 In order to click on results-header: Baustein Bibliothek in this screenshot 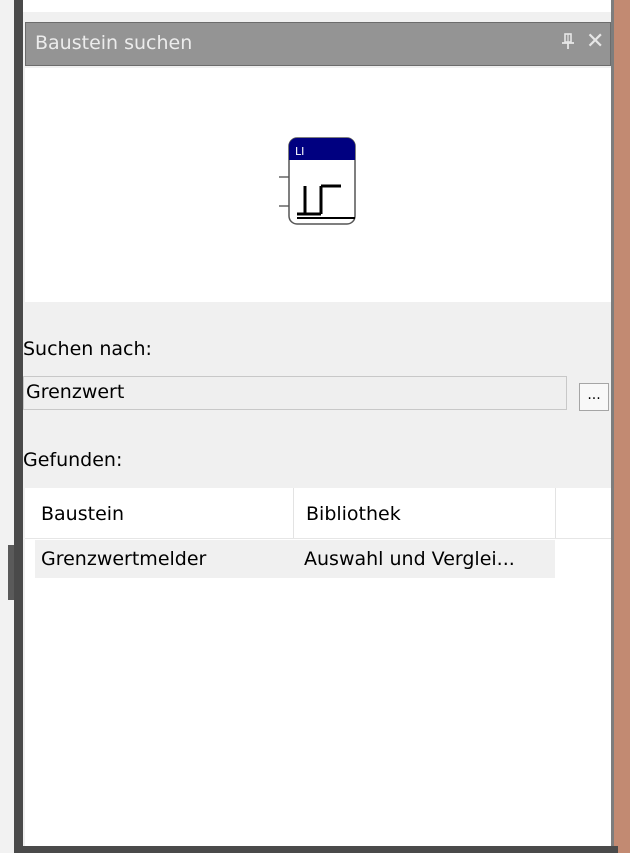, I will do `click(318, 513)`.